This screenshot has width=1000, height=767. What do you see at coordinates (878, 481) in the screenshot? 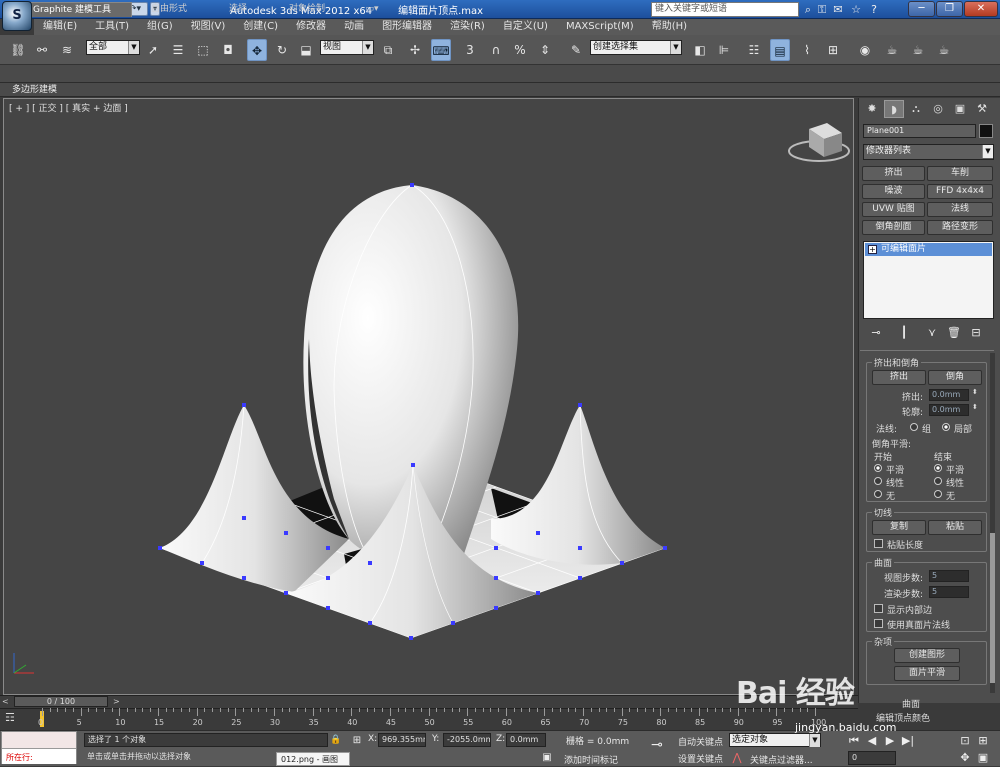
I see `start-linear-radio` at bounding box center [878, 481].